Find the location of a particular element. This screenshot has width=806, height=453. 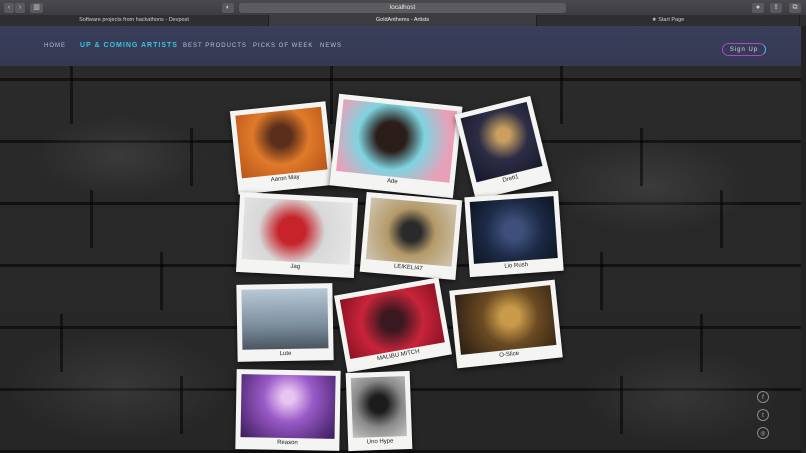

address-text: localhost is located at coordinates (402, 7).